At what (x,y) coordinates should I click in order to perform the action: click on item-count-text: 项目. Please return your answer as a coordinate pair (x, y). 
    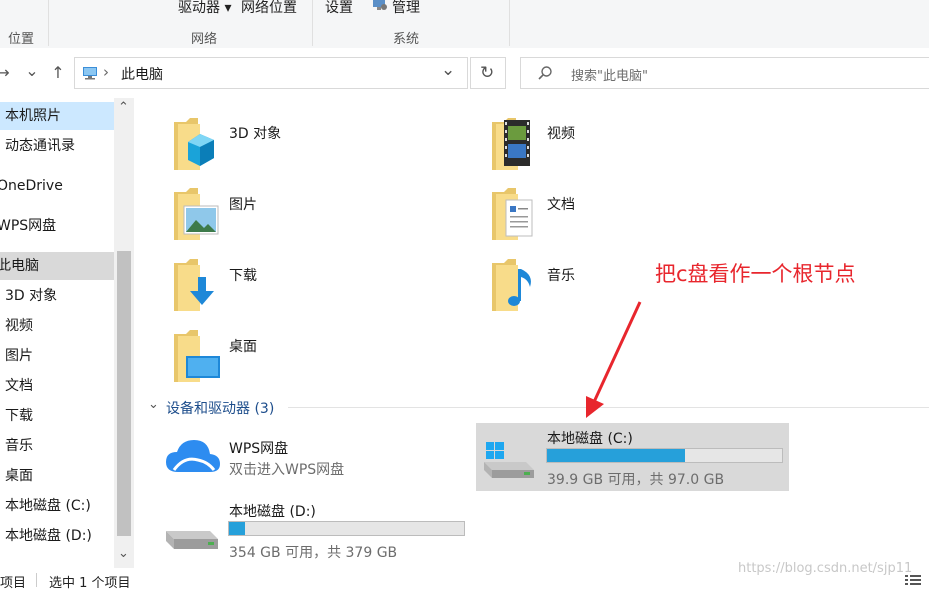
    Looking at the image, I should click on (13, 583).